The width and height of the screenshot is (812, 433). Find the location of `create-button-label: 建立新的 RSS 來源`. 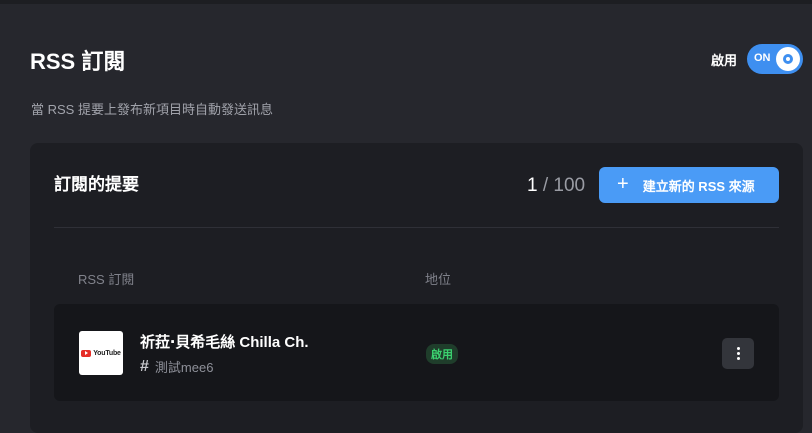

create-button-label: 建立新的 RSS 來源 is located at coordinates (698, 186).